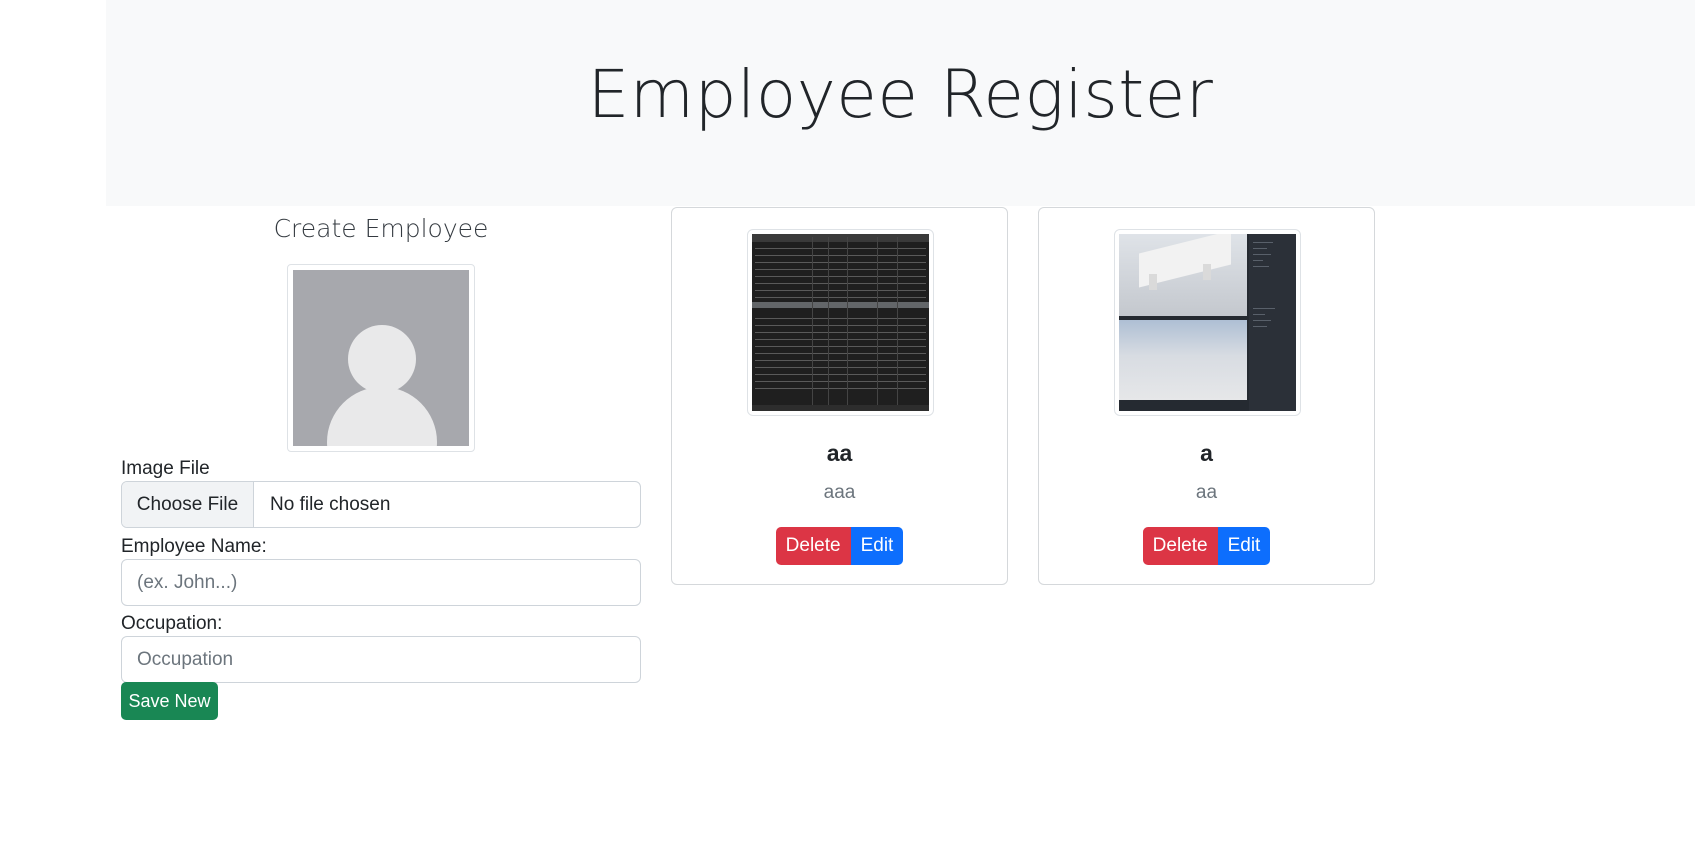 The width and height of the screenshot is (1695, 848). I want to click on choose-file-button: Choose File, so click(188, 504).